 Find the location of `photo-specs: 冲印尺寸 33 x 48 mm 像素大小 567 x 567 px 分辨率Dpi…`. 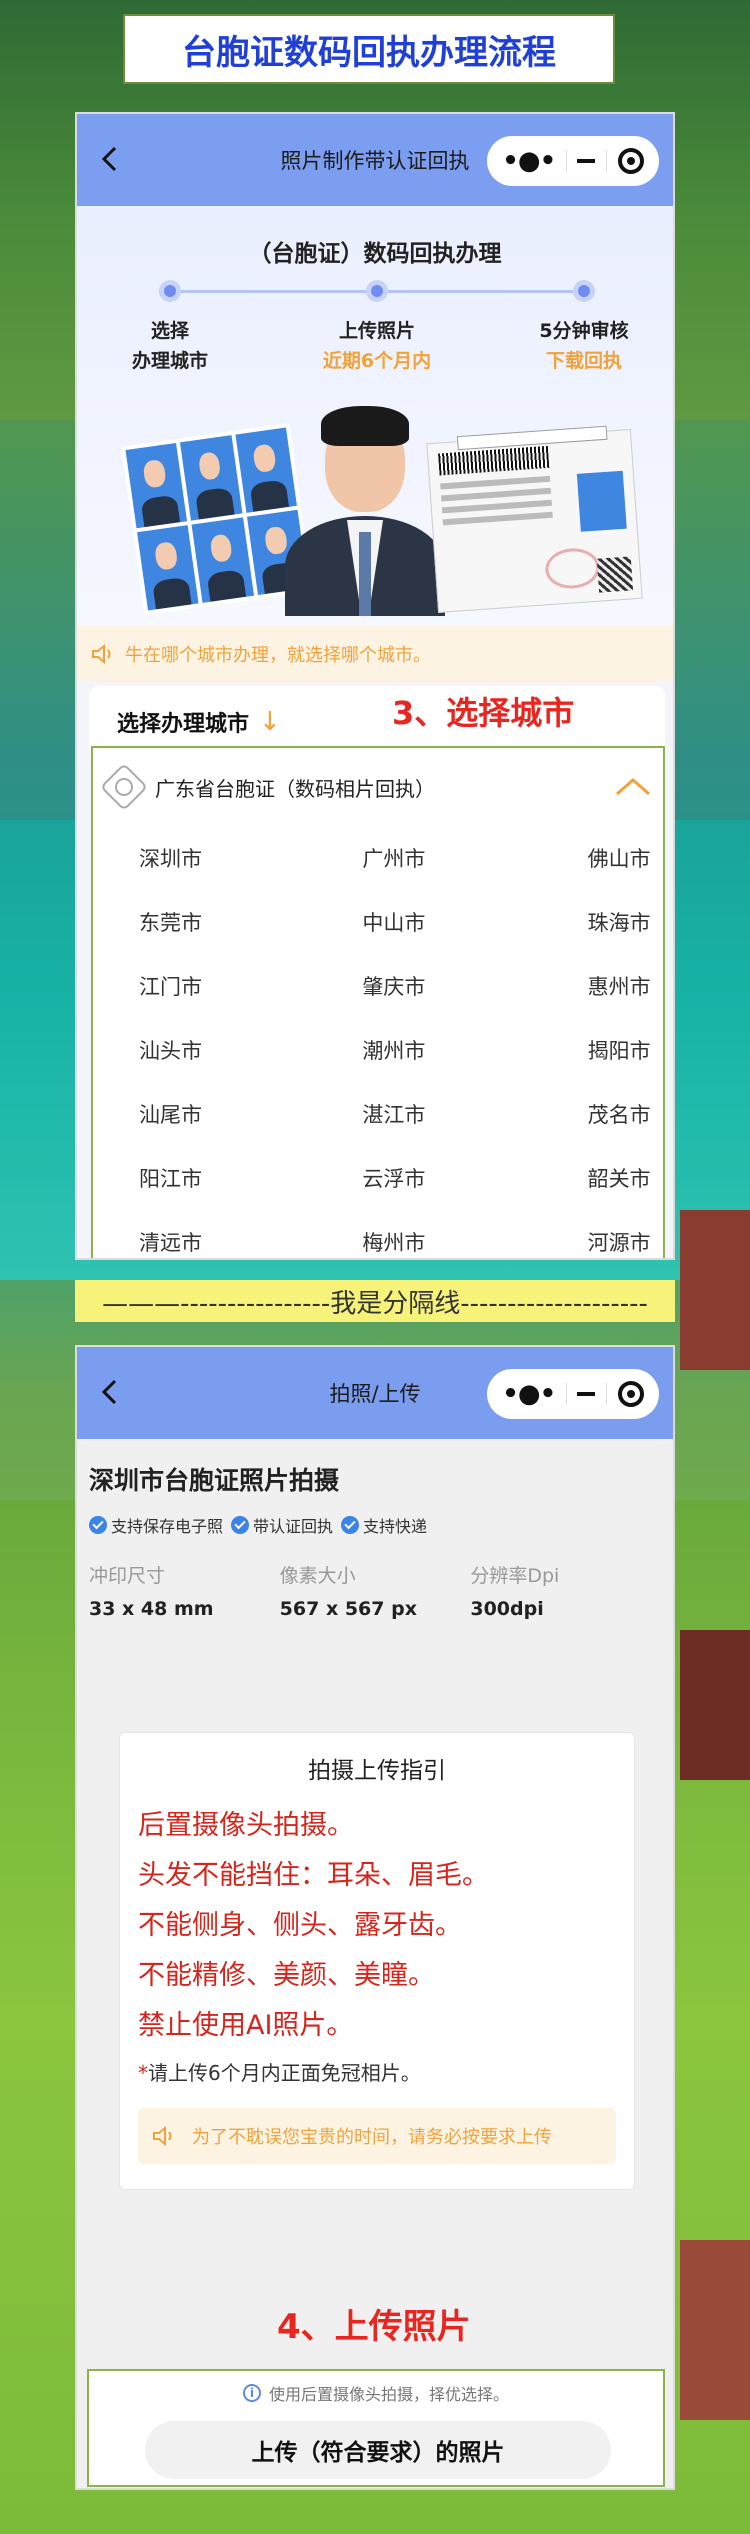

photo-specs: 冲印尺寸 33 x 48 mm 像素大小 567 x 567 px 分辨率Dpi… is located at coordinates (375, 1590).